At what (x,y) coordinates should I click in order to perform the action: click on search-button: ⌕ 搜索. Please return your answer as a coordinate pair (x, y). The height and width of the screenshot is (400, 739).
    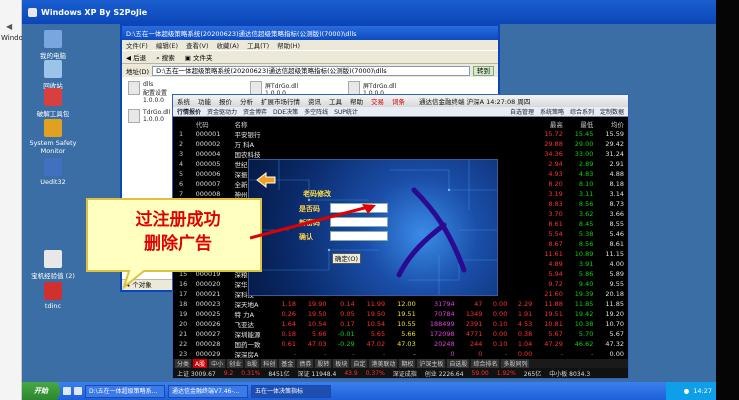
    Looking at the image, I should click on (165, 57).